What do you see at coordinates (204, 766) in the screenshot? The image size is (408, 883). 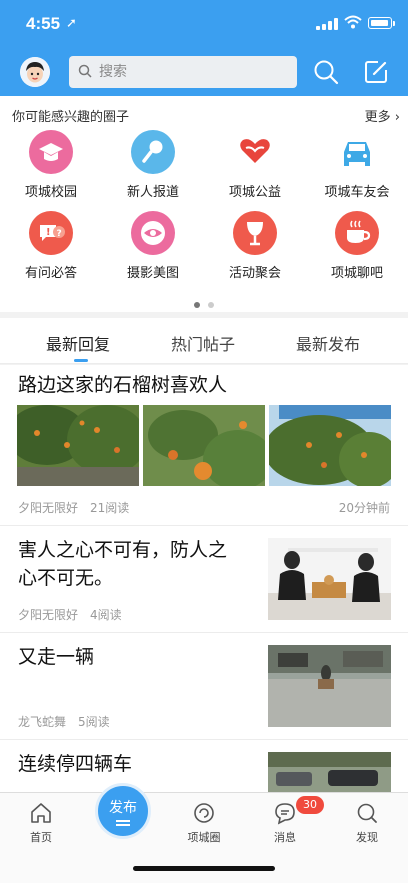 I see `post-item: 连续停四辆车` at bounding box center [204, 766].